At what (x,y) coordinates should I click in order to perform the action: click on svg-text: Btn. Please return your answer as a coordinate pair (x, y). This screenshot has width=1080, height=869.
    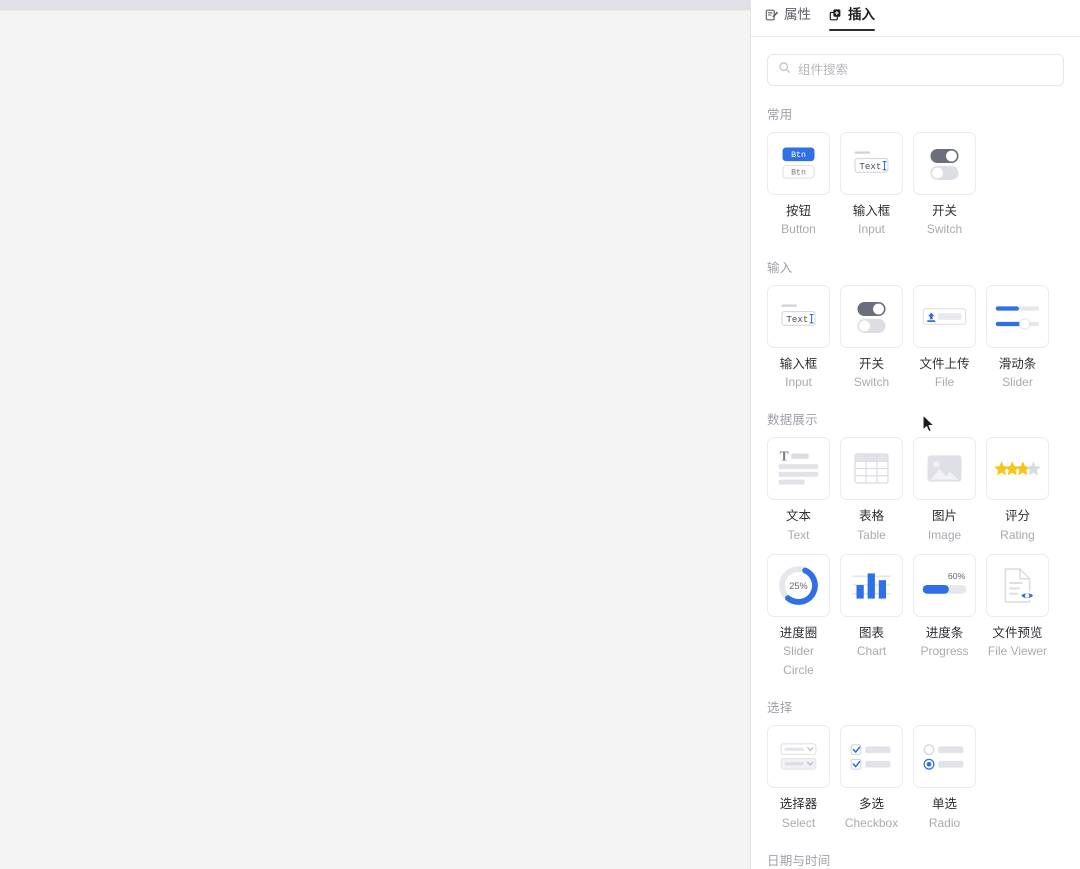
    Looking at the image, I should click on (798, 173).